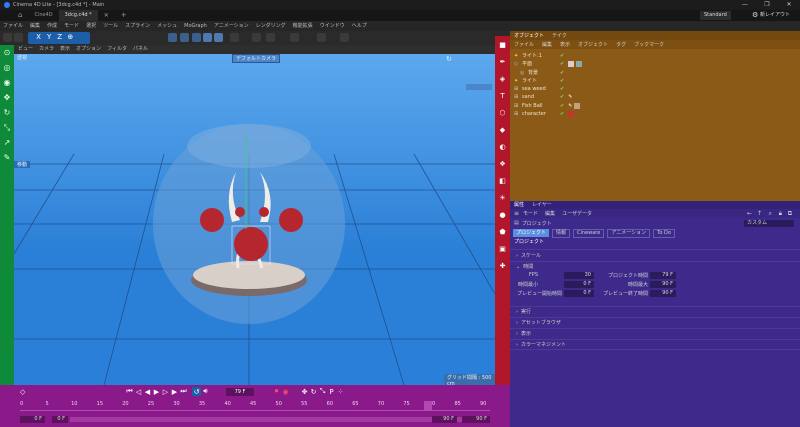 Image resolution: width=800 pixels, height=427 pixels. I want to click on search-icon: ⌕, so click(770, 214).